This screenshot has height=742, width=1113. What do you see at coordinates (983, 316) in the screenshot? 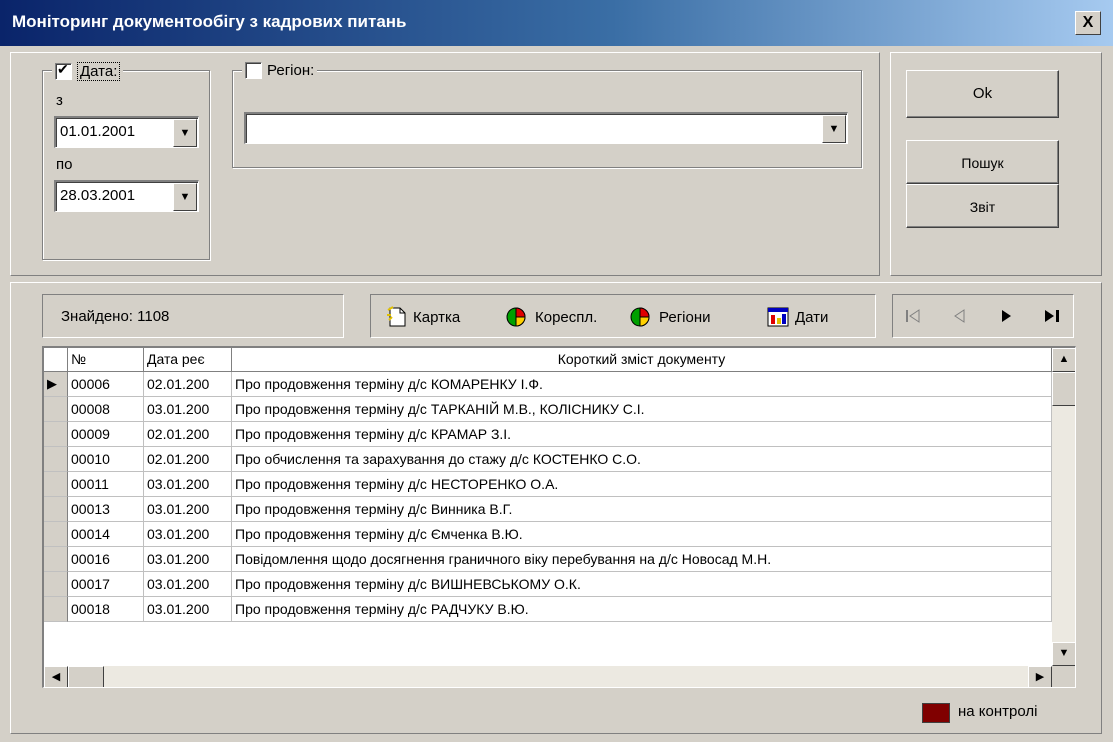
I see `record-navigator` at bounding box center [983, 316].